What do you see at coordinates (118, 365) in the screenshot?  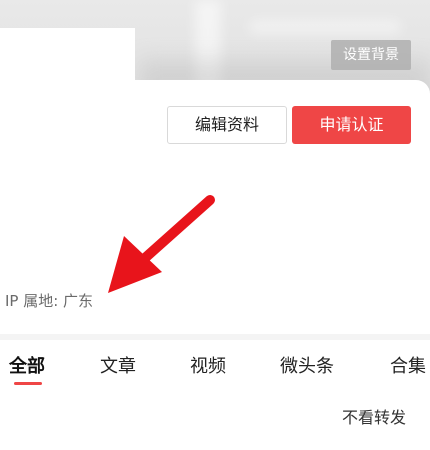 I see `tab-articles: 文章` at bounding box center [118, 365].